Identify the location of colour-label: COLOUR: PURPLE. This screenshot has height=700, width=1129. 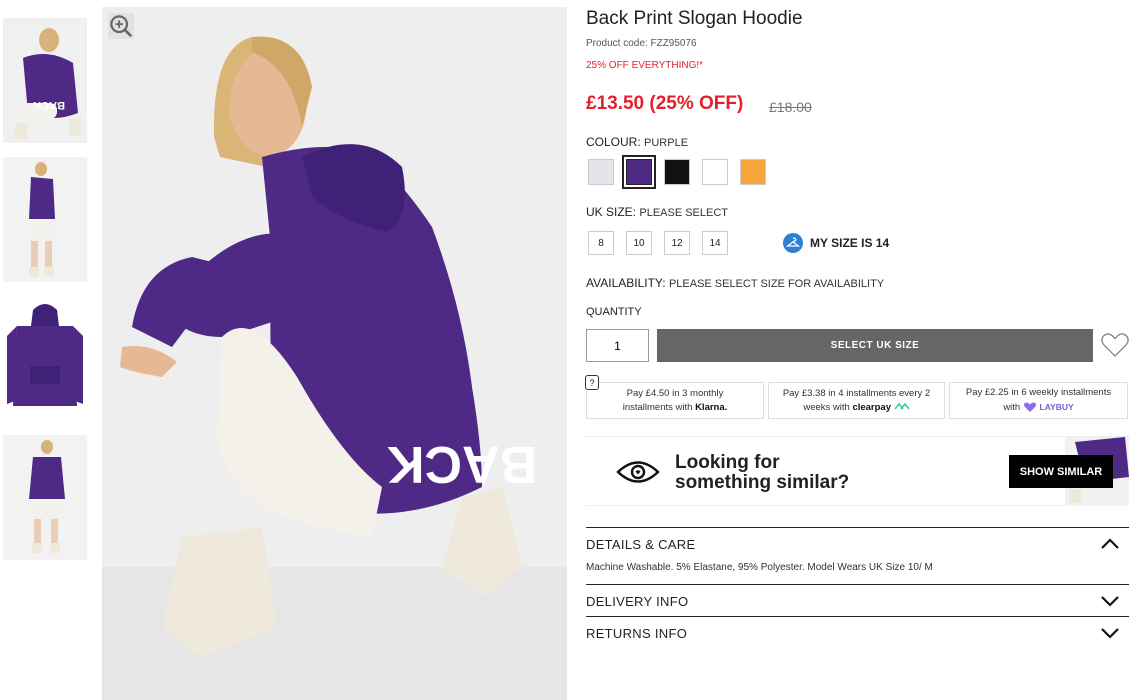
(637, 142).